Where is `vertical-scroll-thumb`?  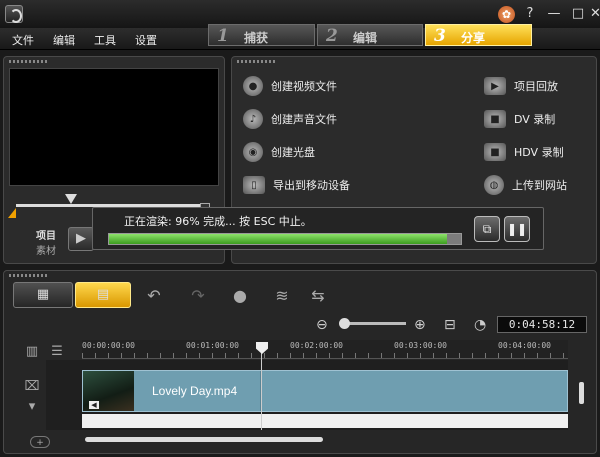
vertical-scroll-thumb is located at coordinates (581, 393).